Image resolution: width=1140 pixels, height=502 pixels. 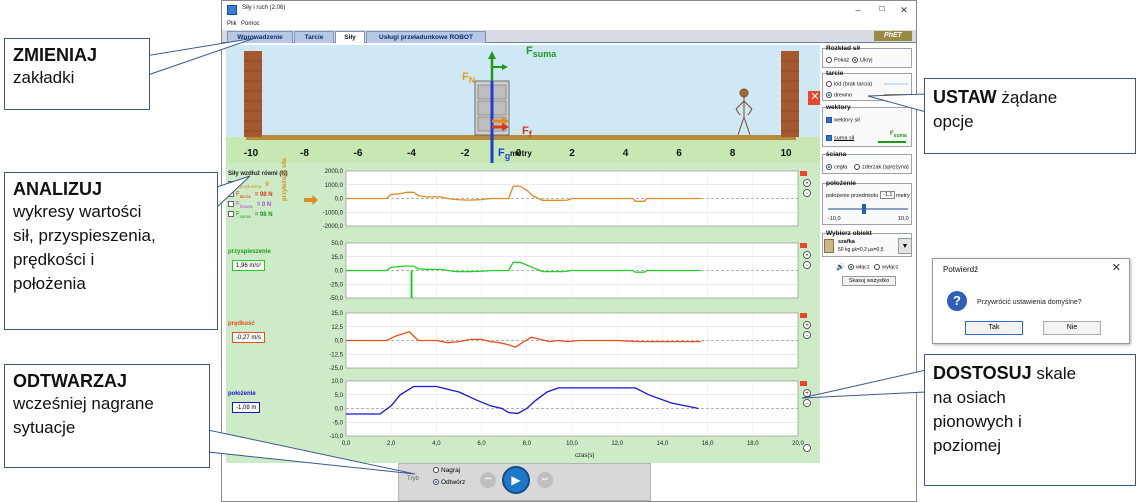 I want to click on play-icon: ▶, so click(x=516, y=480).